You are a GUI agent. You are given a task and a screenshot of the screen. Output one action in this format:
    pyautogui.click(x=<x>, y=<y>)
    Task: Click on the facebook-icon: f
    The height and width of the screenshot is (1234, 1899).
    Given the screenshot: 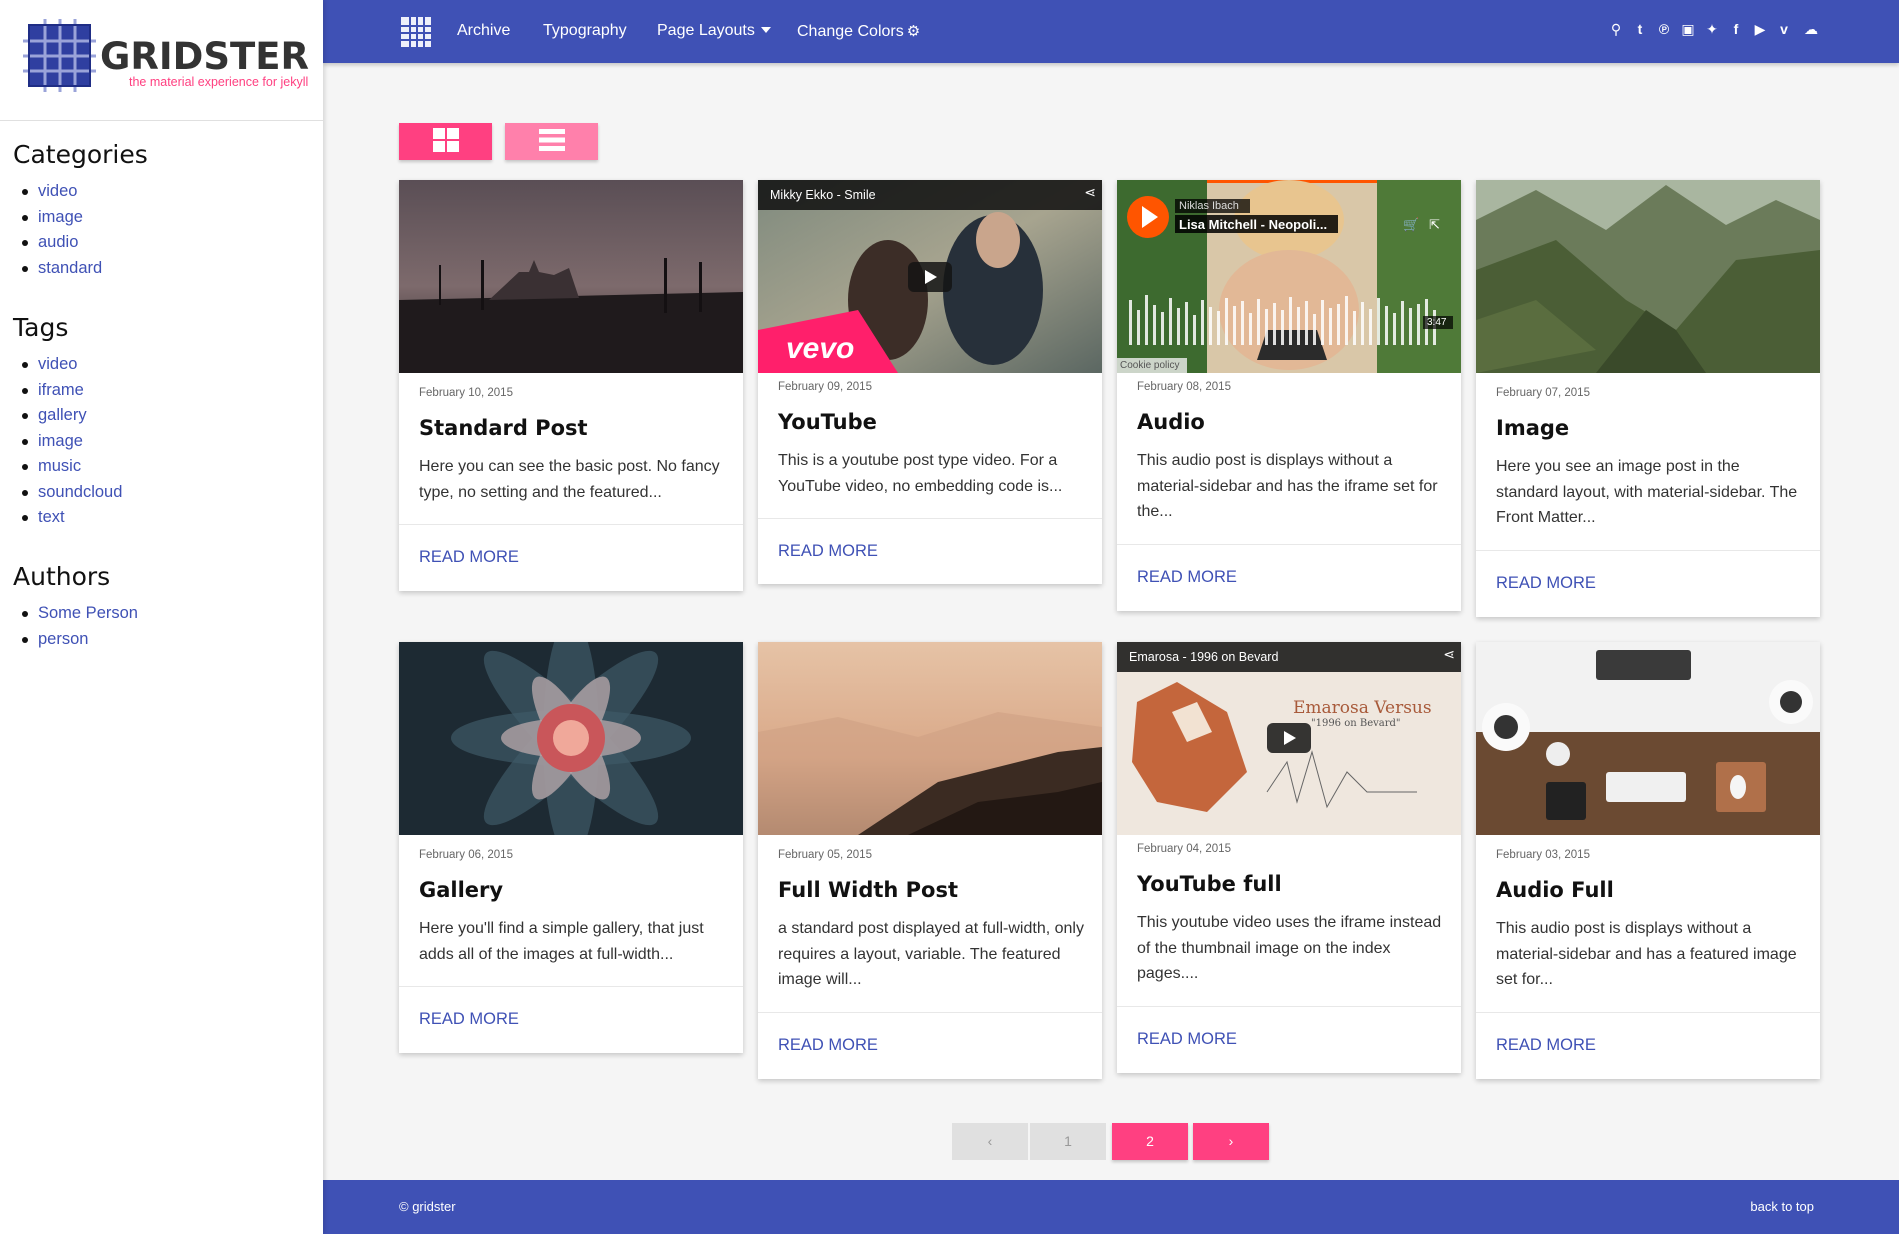 What is the action you would take?
    pyautogui.click(x=1736, y=29)
    